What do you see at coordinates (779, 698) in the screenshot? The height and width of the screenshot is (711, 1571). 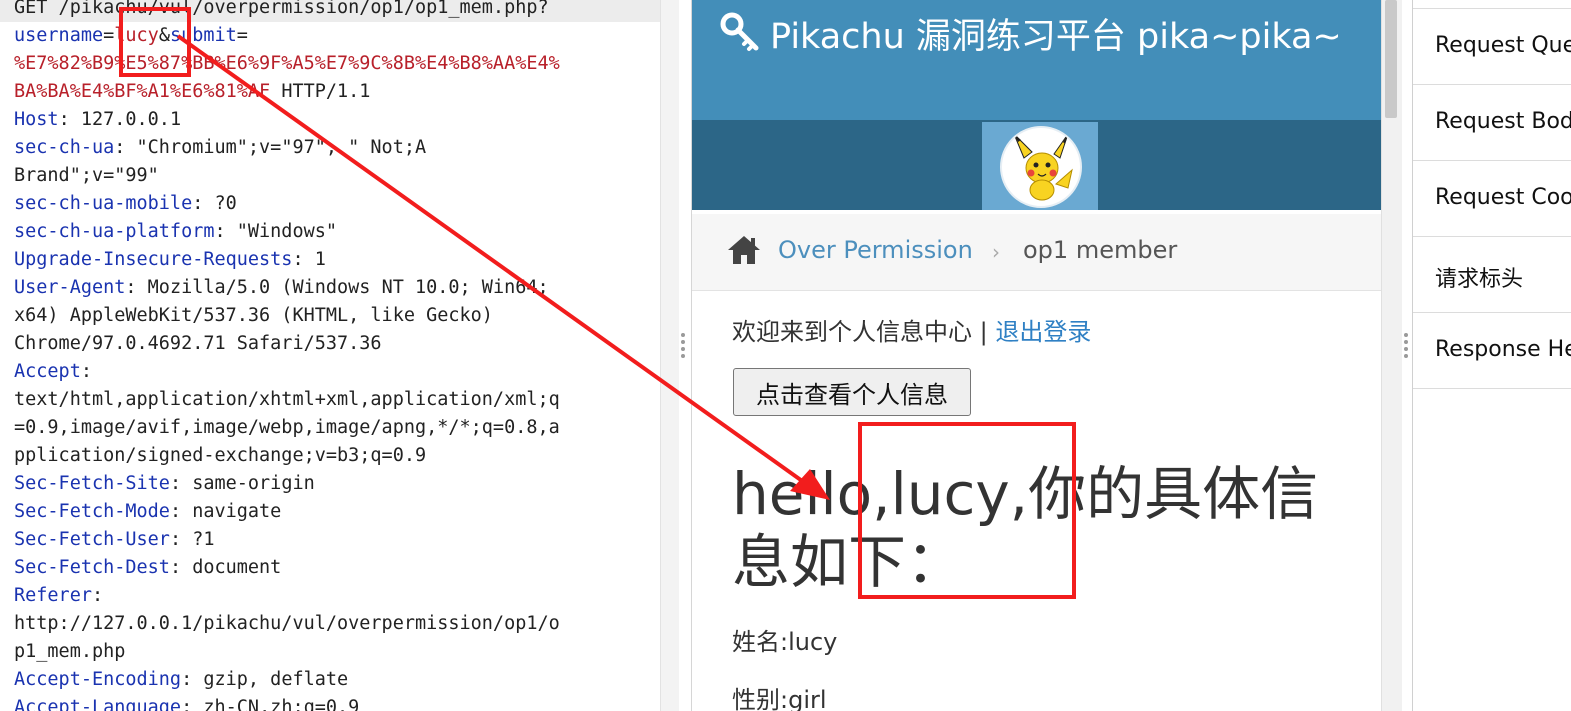 I see `gender-line: 性别:girl` at bounding box center [779, 698].